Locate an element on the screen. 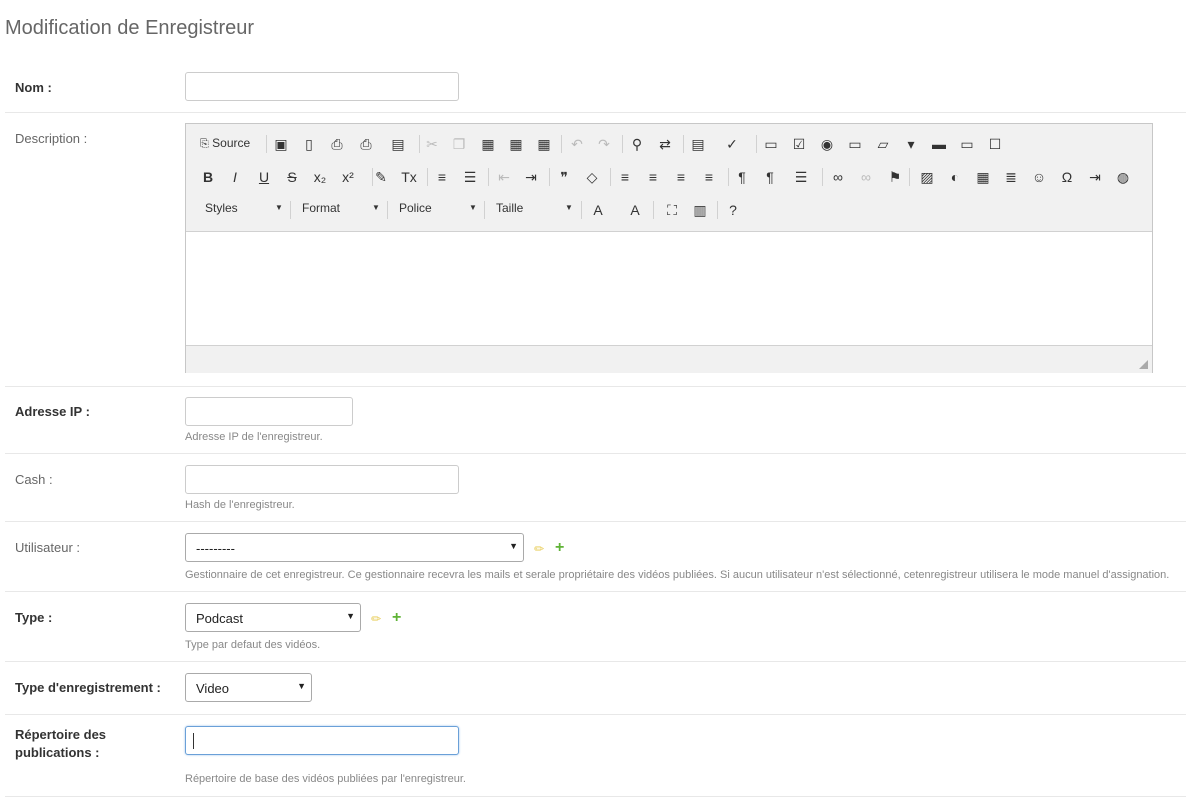 This screenshot has height=812, width=1186. select-field-icon: ▾ is located at coordinates (911, 144).